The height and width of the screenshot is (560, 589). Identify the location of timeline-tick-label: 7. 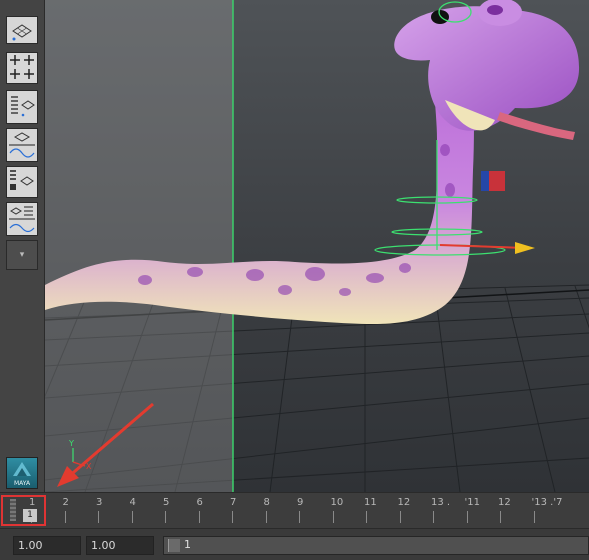
(233, 502).